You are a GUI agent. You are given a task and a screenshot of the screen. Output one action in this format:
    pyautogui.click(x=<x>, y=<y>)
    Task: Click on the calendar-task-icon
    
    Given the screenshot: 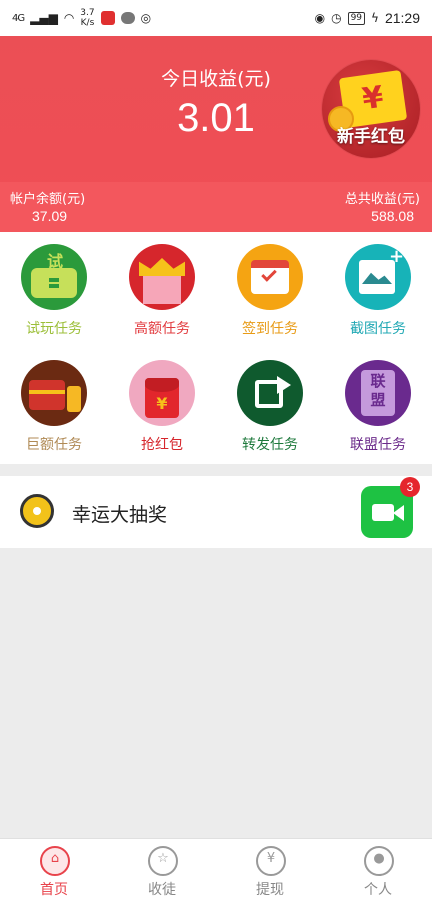 What is the action you would take?
    pyautogui.click(x=270, y=277)
    